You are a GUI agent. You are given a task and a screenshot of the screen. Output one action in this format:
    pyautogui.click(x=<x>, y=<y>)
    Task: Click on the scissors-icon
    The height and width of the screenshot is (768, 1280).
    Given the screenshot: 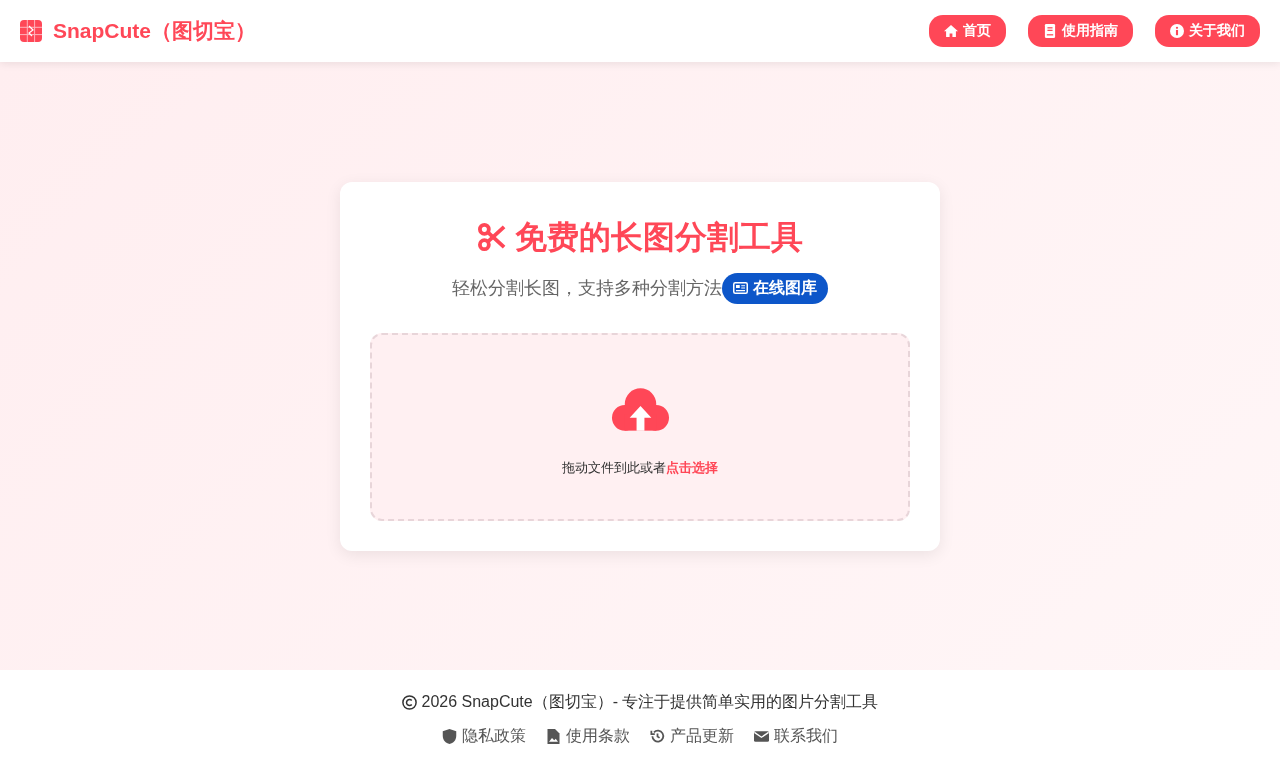 What is the action you would take?
    pyautogui.click(x=491, y=236)
    